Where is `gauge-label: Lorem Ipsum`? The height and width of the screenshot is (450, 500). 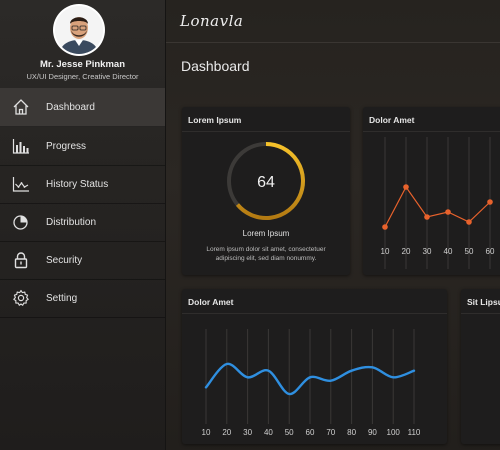
gauge-label: Lorem Ipsum is located at coordinates (266, 233).